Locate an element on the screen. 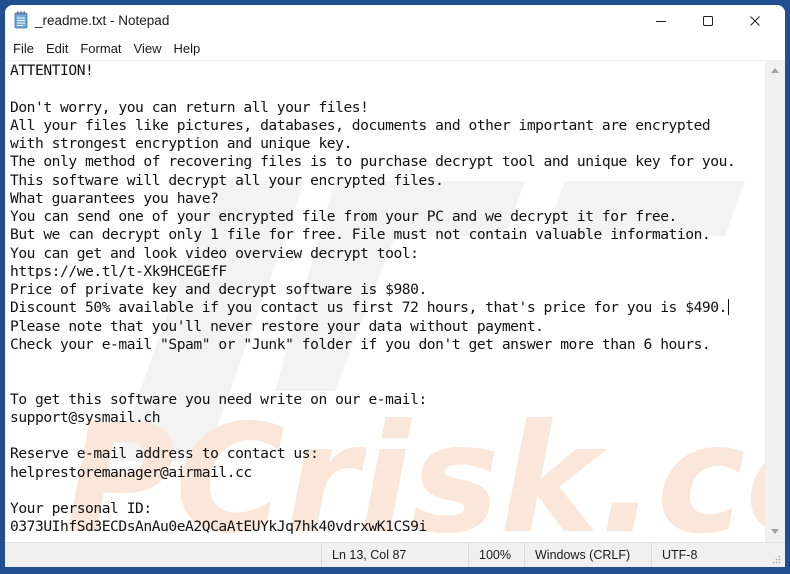 Image resolution: width=790 pixels, height=574 pixels. minimize-button is located at coordinates (661, 21).